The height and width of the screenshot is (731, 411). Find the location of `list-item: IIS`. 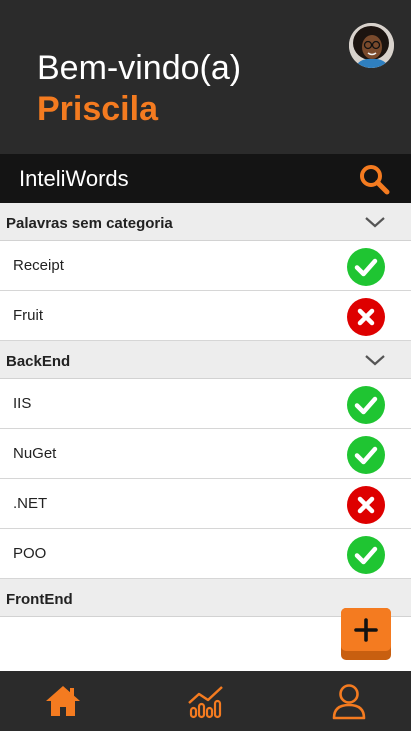

list-item: IIS is located at coordinates (205, 404).